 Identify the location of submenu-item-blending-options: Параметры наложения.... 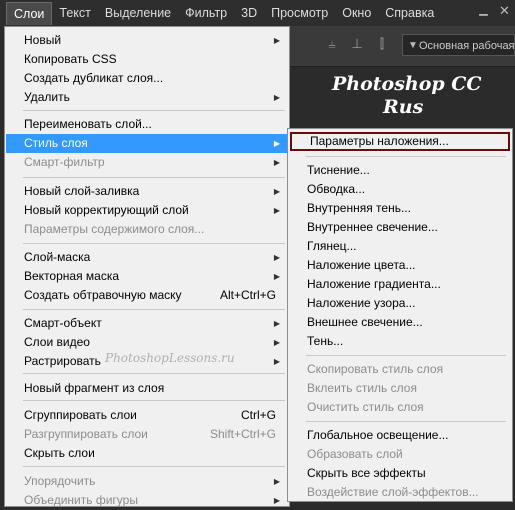
(400, 141).